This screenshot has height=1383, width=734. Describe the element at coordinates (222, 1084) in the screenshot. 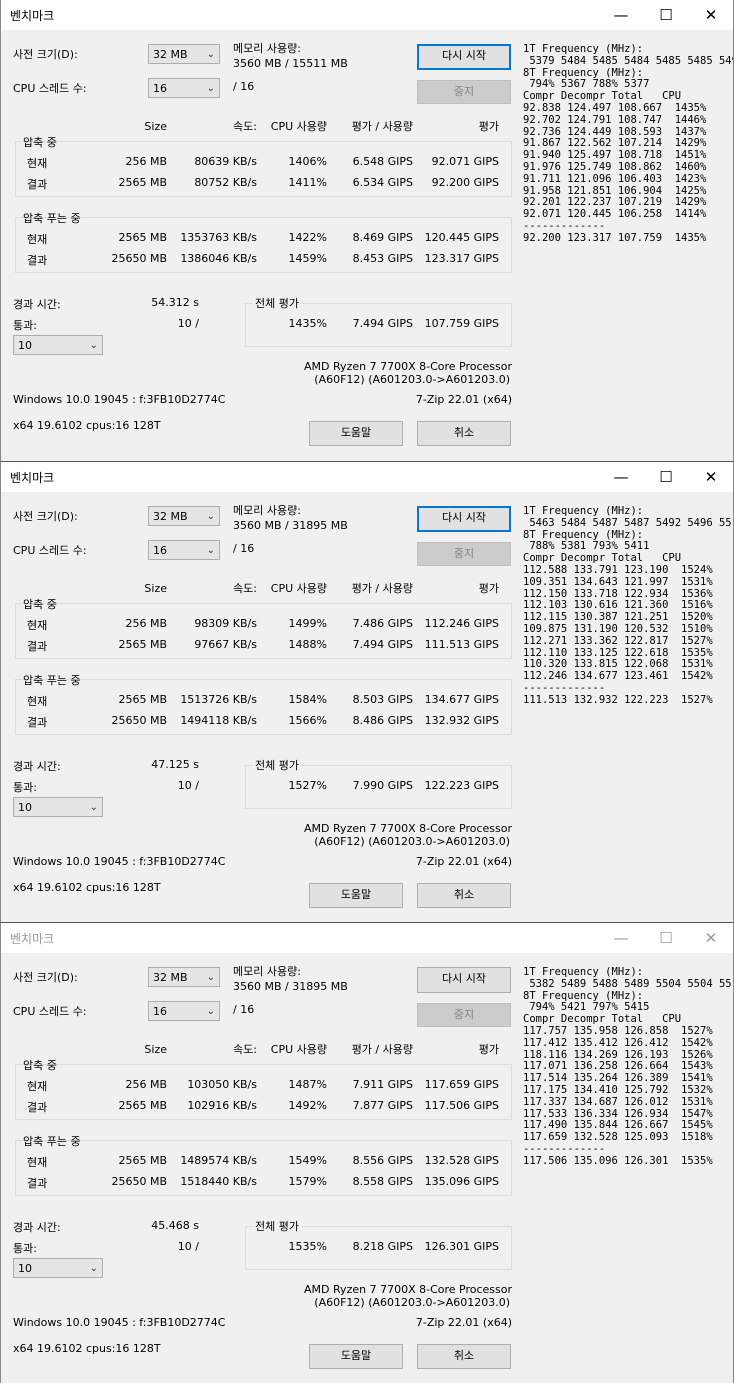

I see `speed-value: 103050 KB/s` at that location.